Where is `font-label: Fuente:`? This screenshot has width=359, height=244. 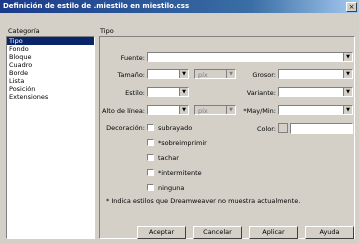
font-label: Fuente: is located at coordinates (132, 58).